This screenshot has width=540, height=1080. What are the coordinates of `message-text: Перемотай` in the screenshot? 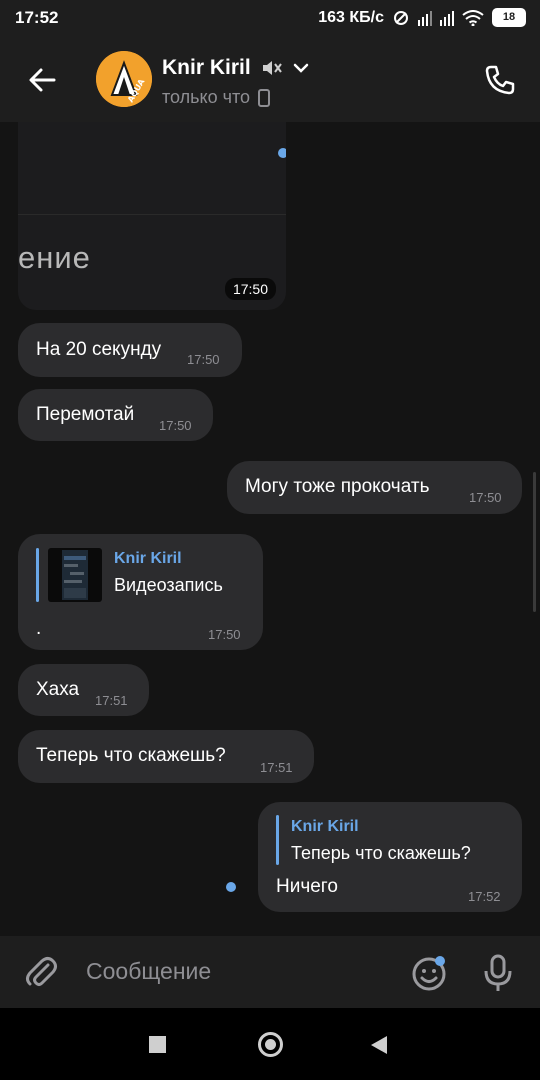 It's located at (85, 414).